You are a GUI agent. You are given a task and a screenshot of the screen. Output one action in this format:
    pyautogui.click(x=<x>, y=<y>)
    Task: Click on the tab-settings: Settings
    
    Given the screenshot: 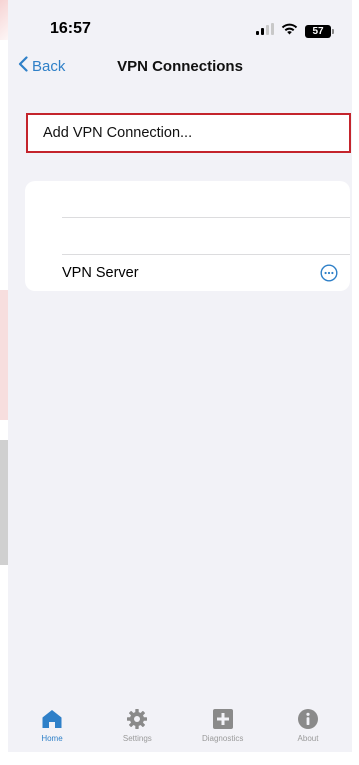 What is the action you would take?
    pyautogui.click(x=137, y=728)
    